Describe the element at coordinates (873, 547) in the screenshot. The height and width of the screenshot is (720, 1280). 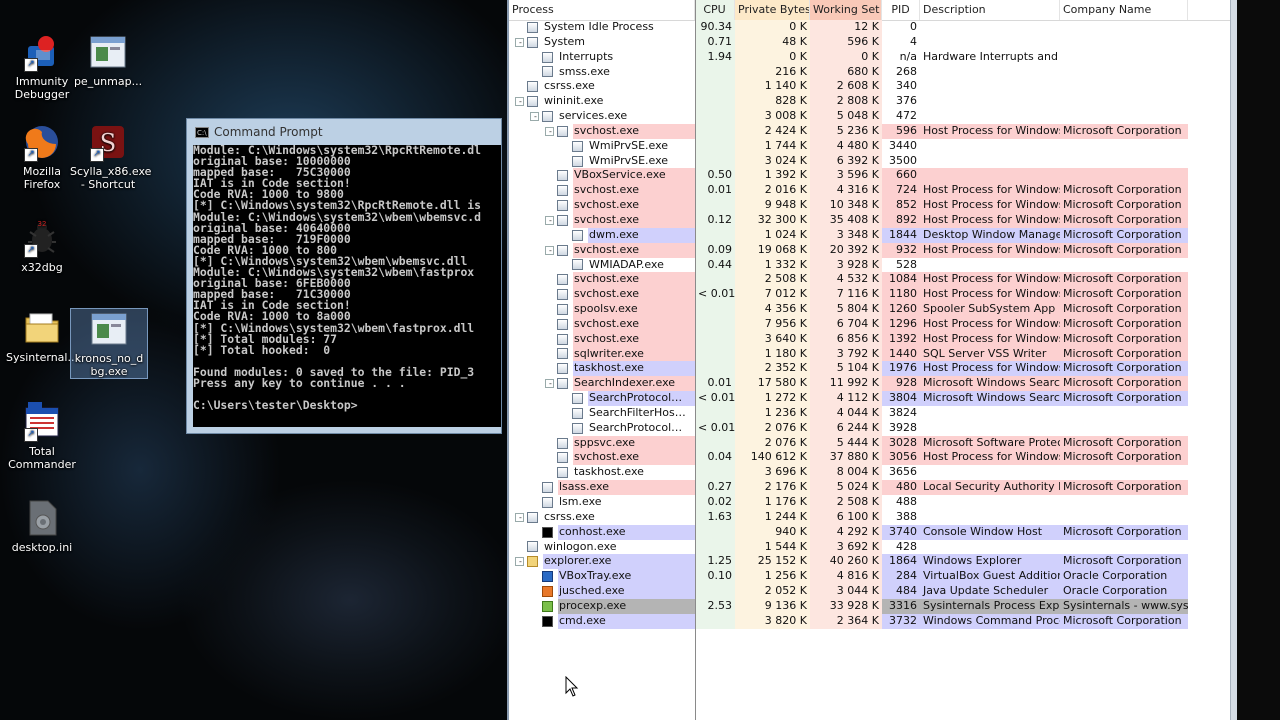
I see `process-row: winlogon.exe 1 544 K3 692 K 428` at that location.